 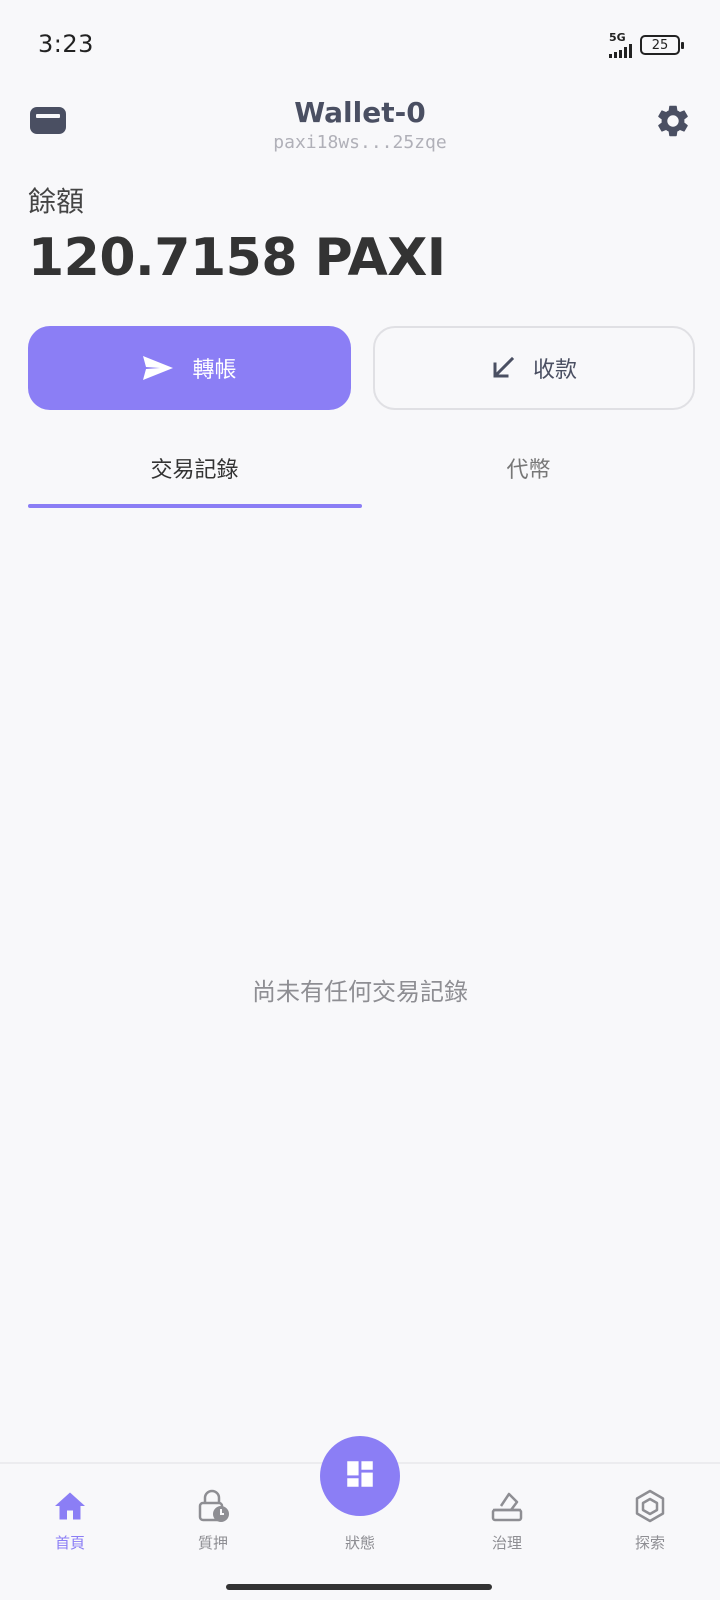 I want to click on send-icon, so click(x=158, y=368).